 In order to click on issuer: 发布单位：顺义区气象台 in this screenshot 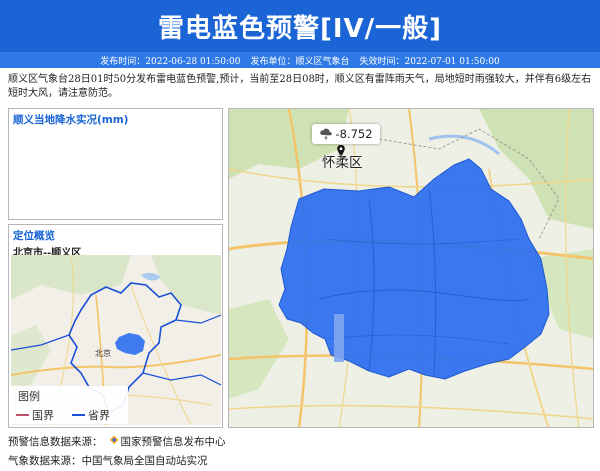, I will do `click(300, 61)`.